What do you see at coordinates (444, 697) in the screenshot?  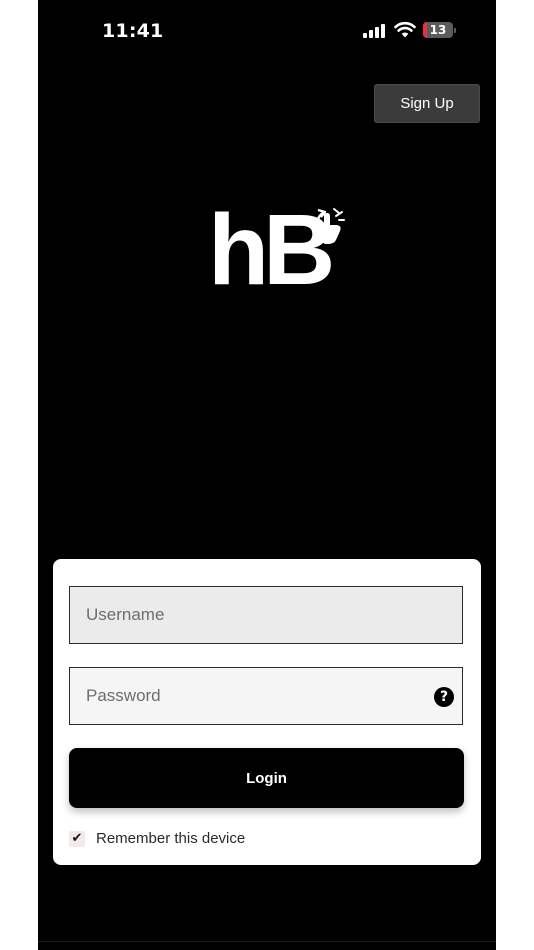 I see `password-help-icon: ?` at bounding box center [444, 697].